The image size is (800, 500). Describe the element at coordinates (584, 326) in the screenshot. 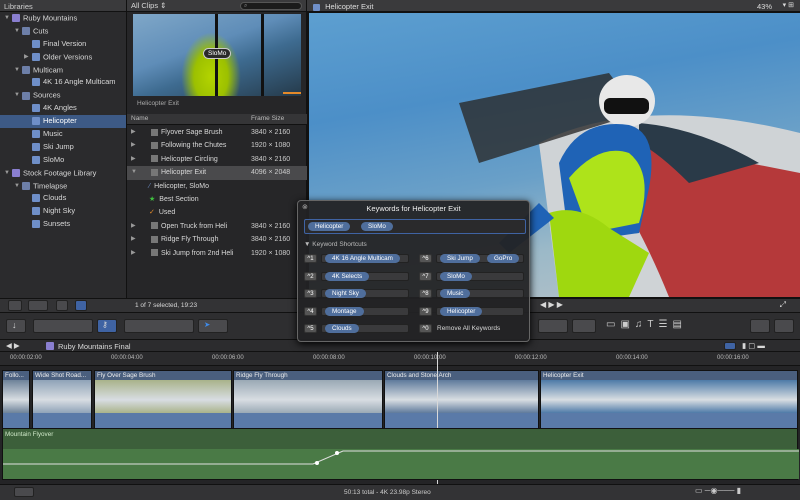

I see `retime-menu` at that location.